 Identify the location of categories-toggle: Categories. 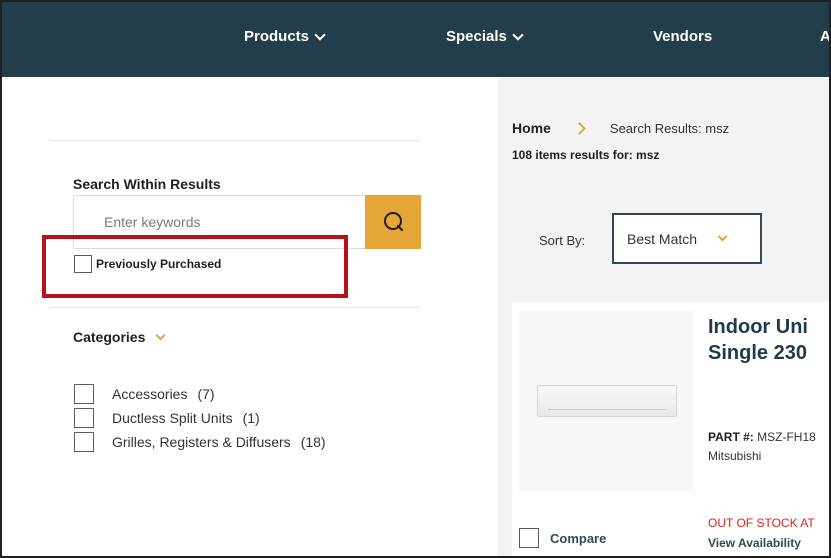
(119, 337).